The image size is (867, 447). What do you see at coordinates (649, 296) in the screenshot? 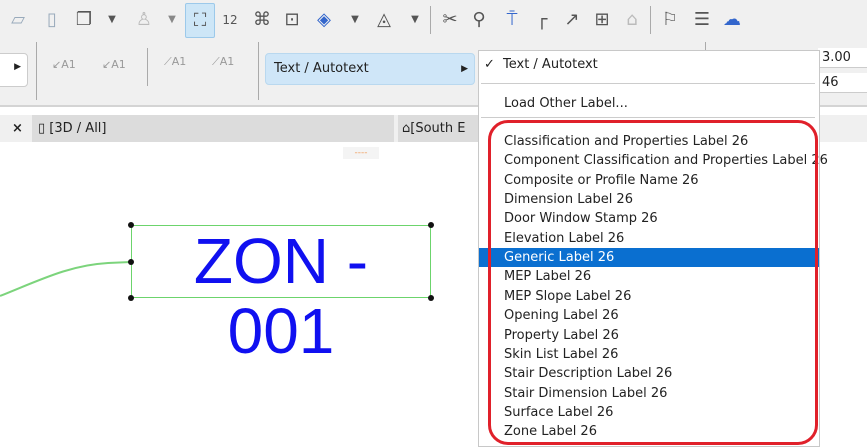
I see `menu-item-label-type: MEP Slope Label 26` at bounding box center [649, 296].